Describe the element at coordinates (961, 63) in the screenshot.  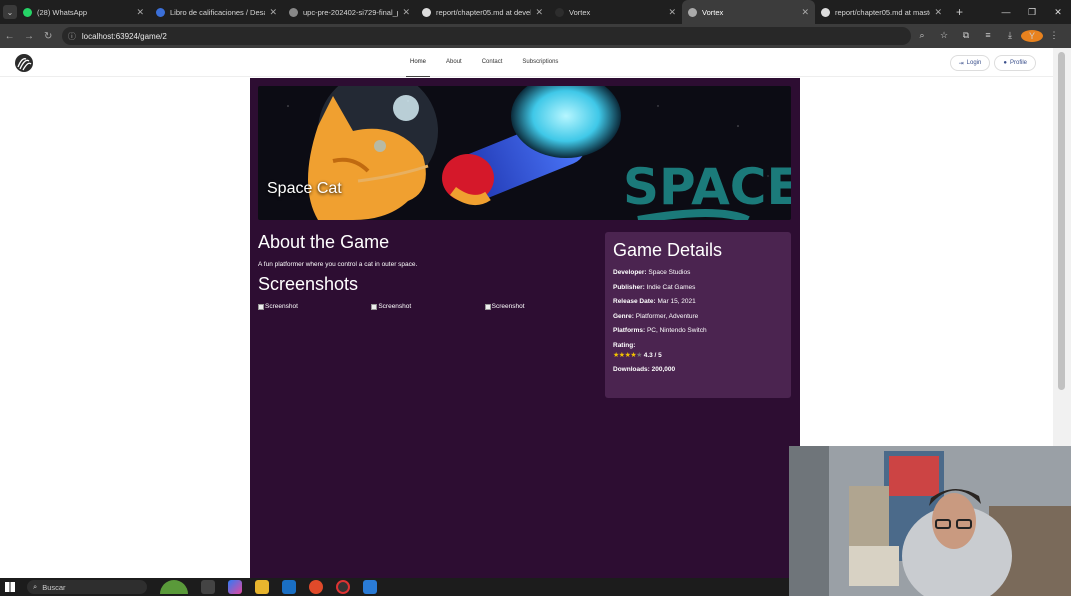
I see `login-icon: ⇥` at that location.